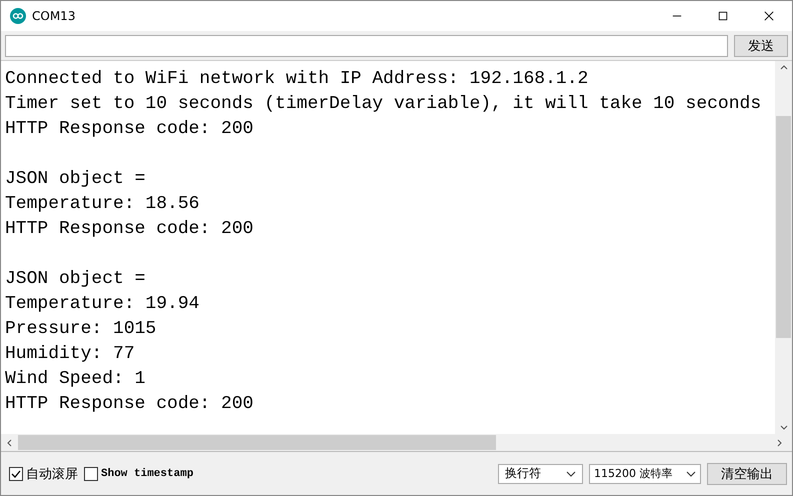  What do you see at coordinates (783, 247) in the screenshot?
I see `vertical-scrollbar` at bounding box center [783, 247].